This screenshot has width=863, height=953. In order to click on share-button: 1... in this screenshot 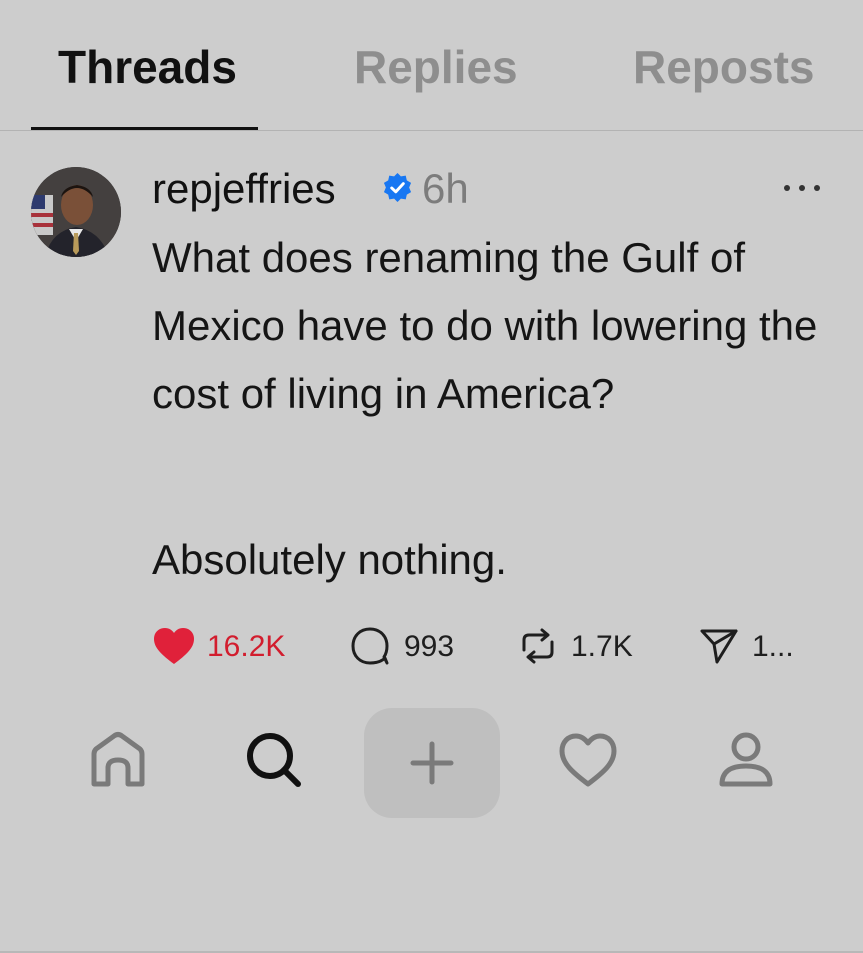, I will do `click(748, 647)`.